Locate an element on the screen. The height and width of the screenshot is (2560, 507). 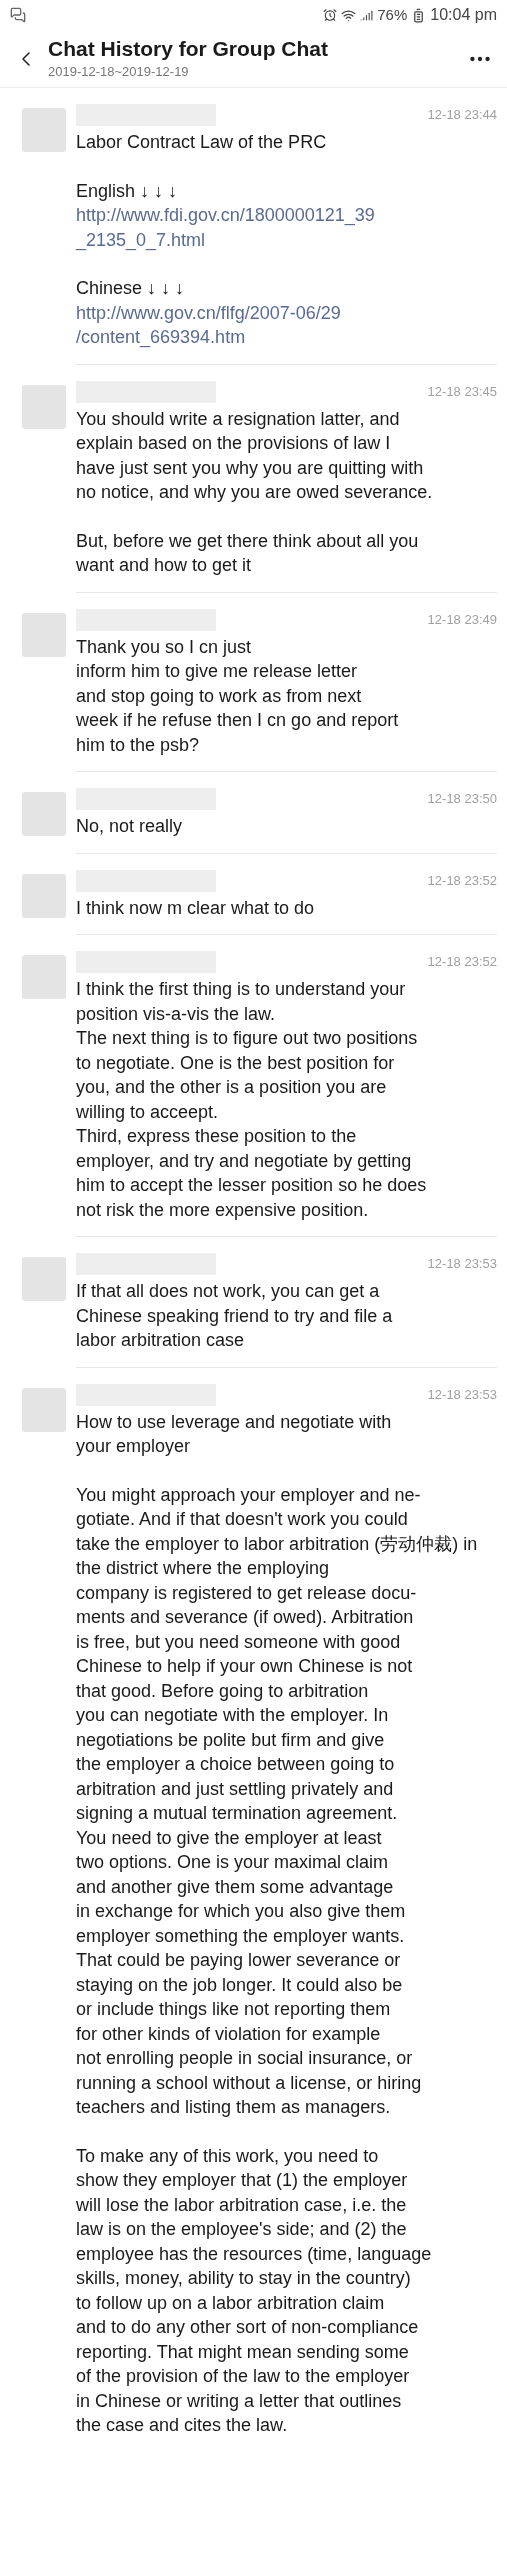
message-text: Thank you so I cn just inform him to give me release letter and stop going to work as from next week if he refuse then I cn go and report him to the psb? is located at coordinates (238, 696).